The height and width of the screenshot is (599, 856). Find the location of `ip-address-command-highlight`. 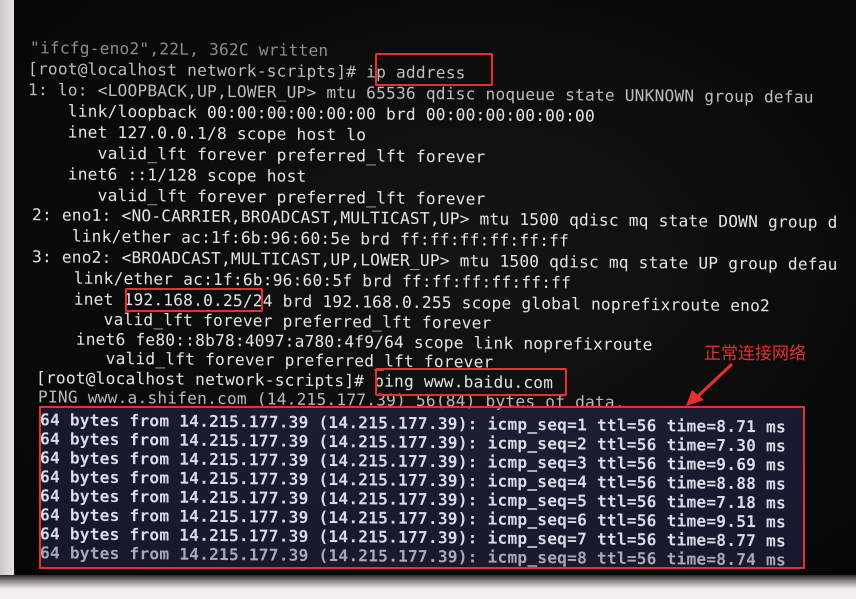

ip-address-command-highlight is located at coordinates (434, 69).